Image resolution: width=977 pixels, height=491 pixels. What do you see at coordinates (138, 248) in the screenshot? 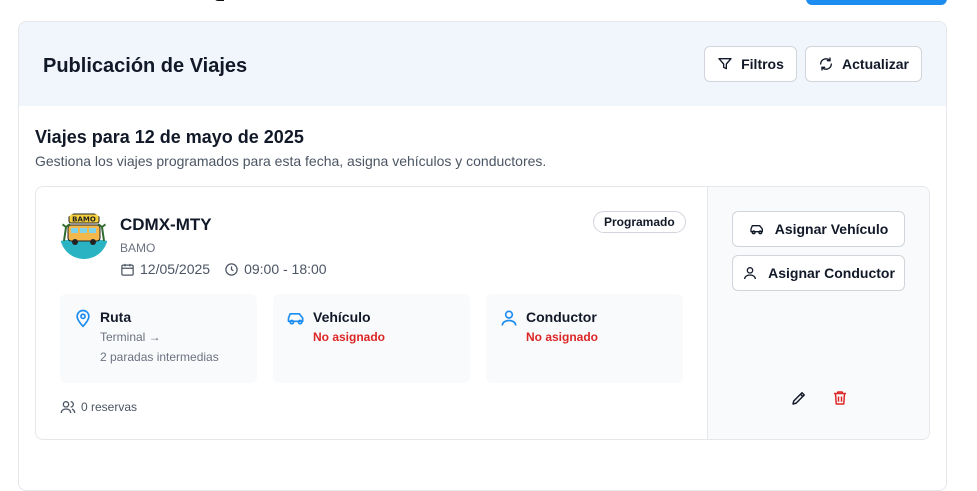
I see `trip-company: BAMO` at bounding box center [138, 248].